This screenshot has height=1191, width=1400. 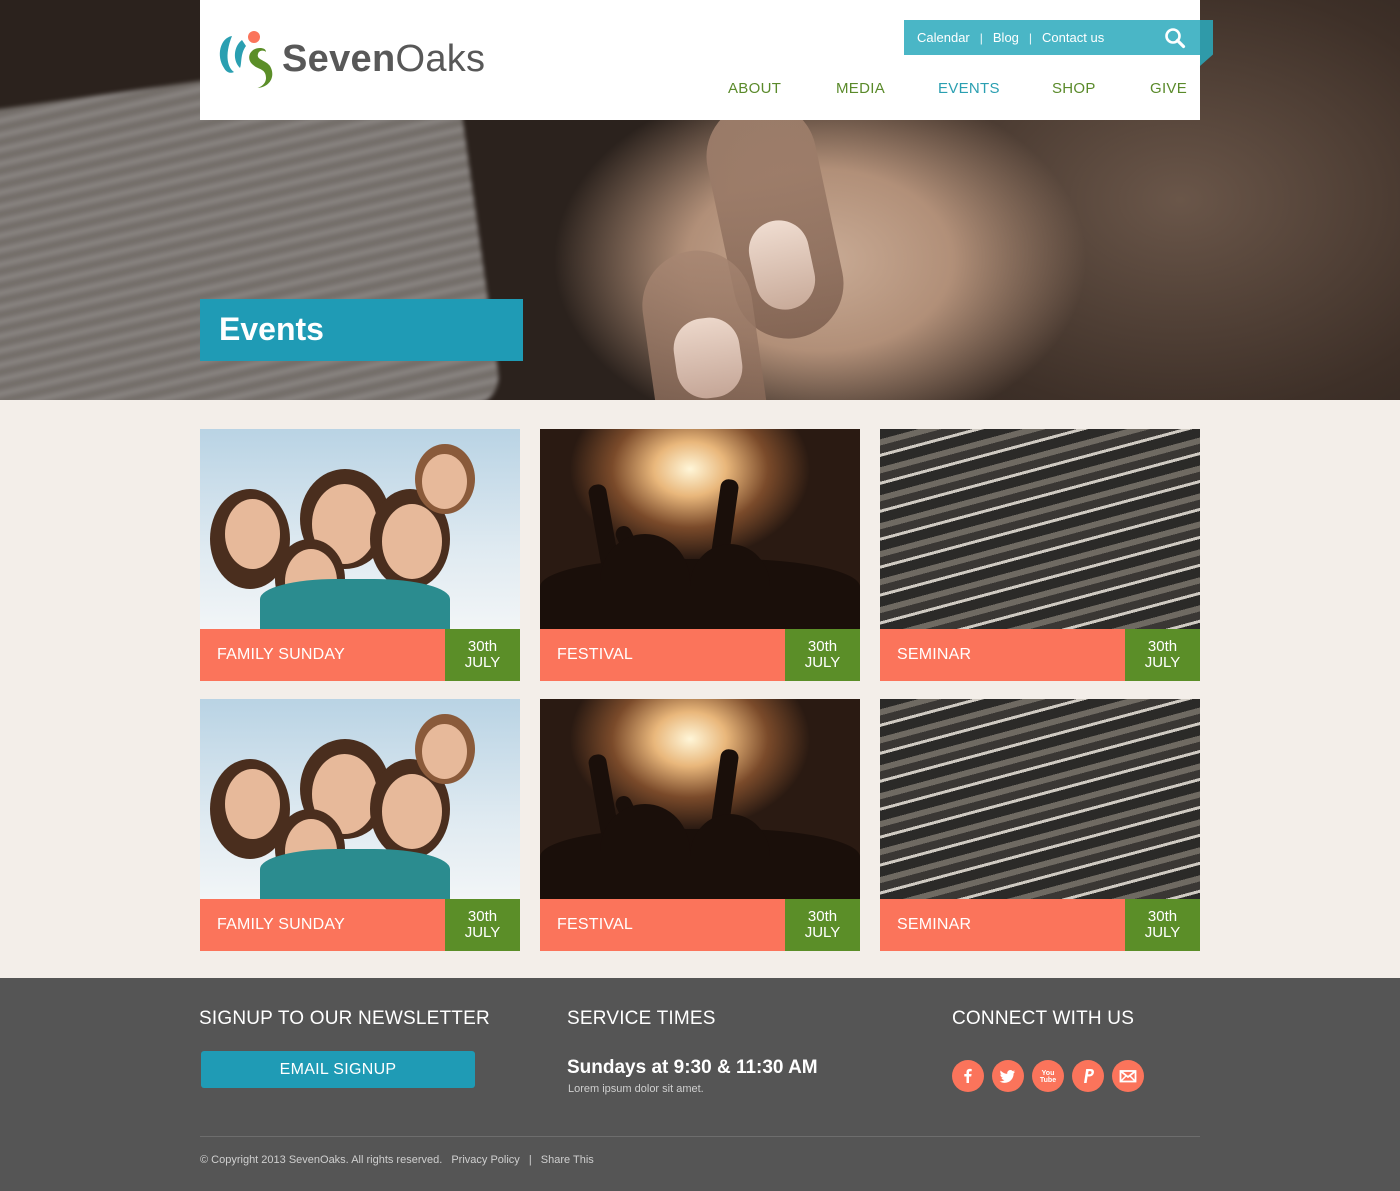 I want to click on service-times-heading: SERVICE TIMES, so click(x=641, y=1018).